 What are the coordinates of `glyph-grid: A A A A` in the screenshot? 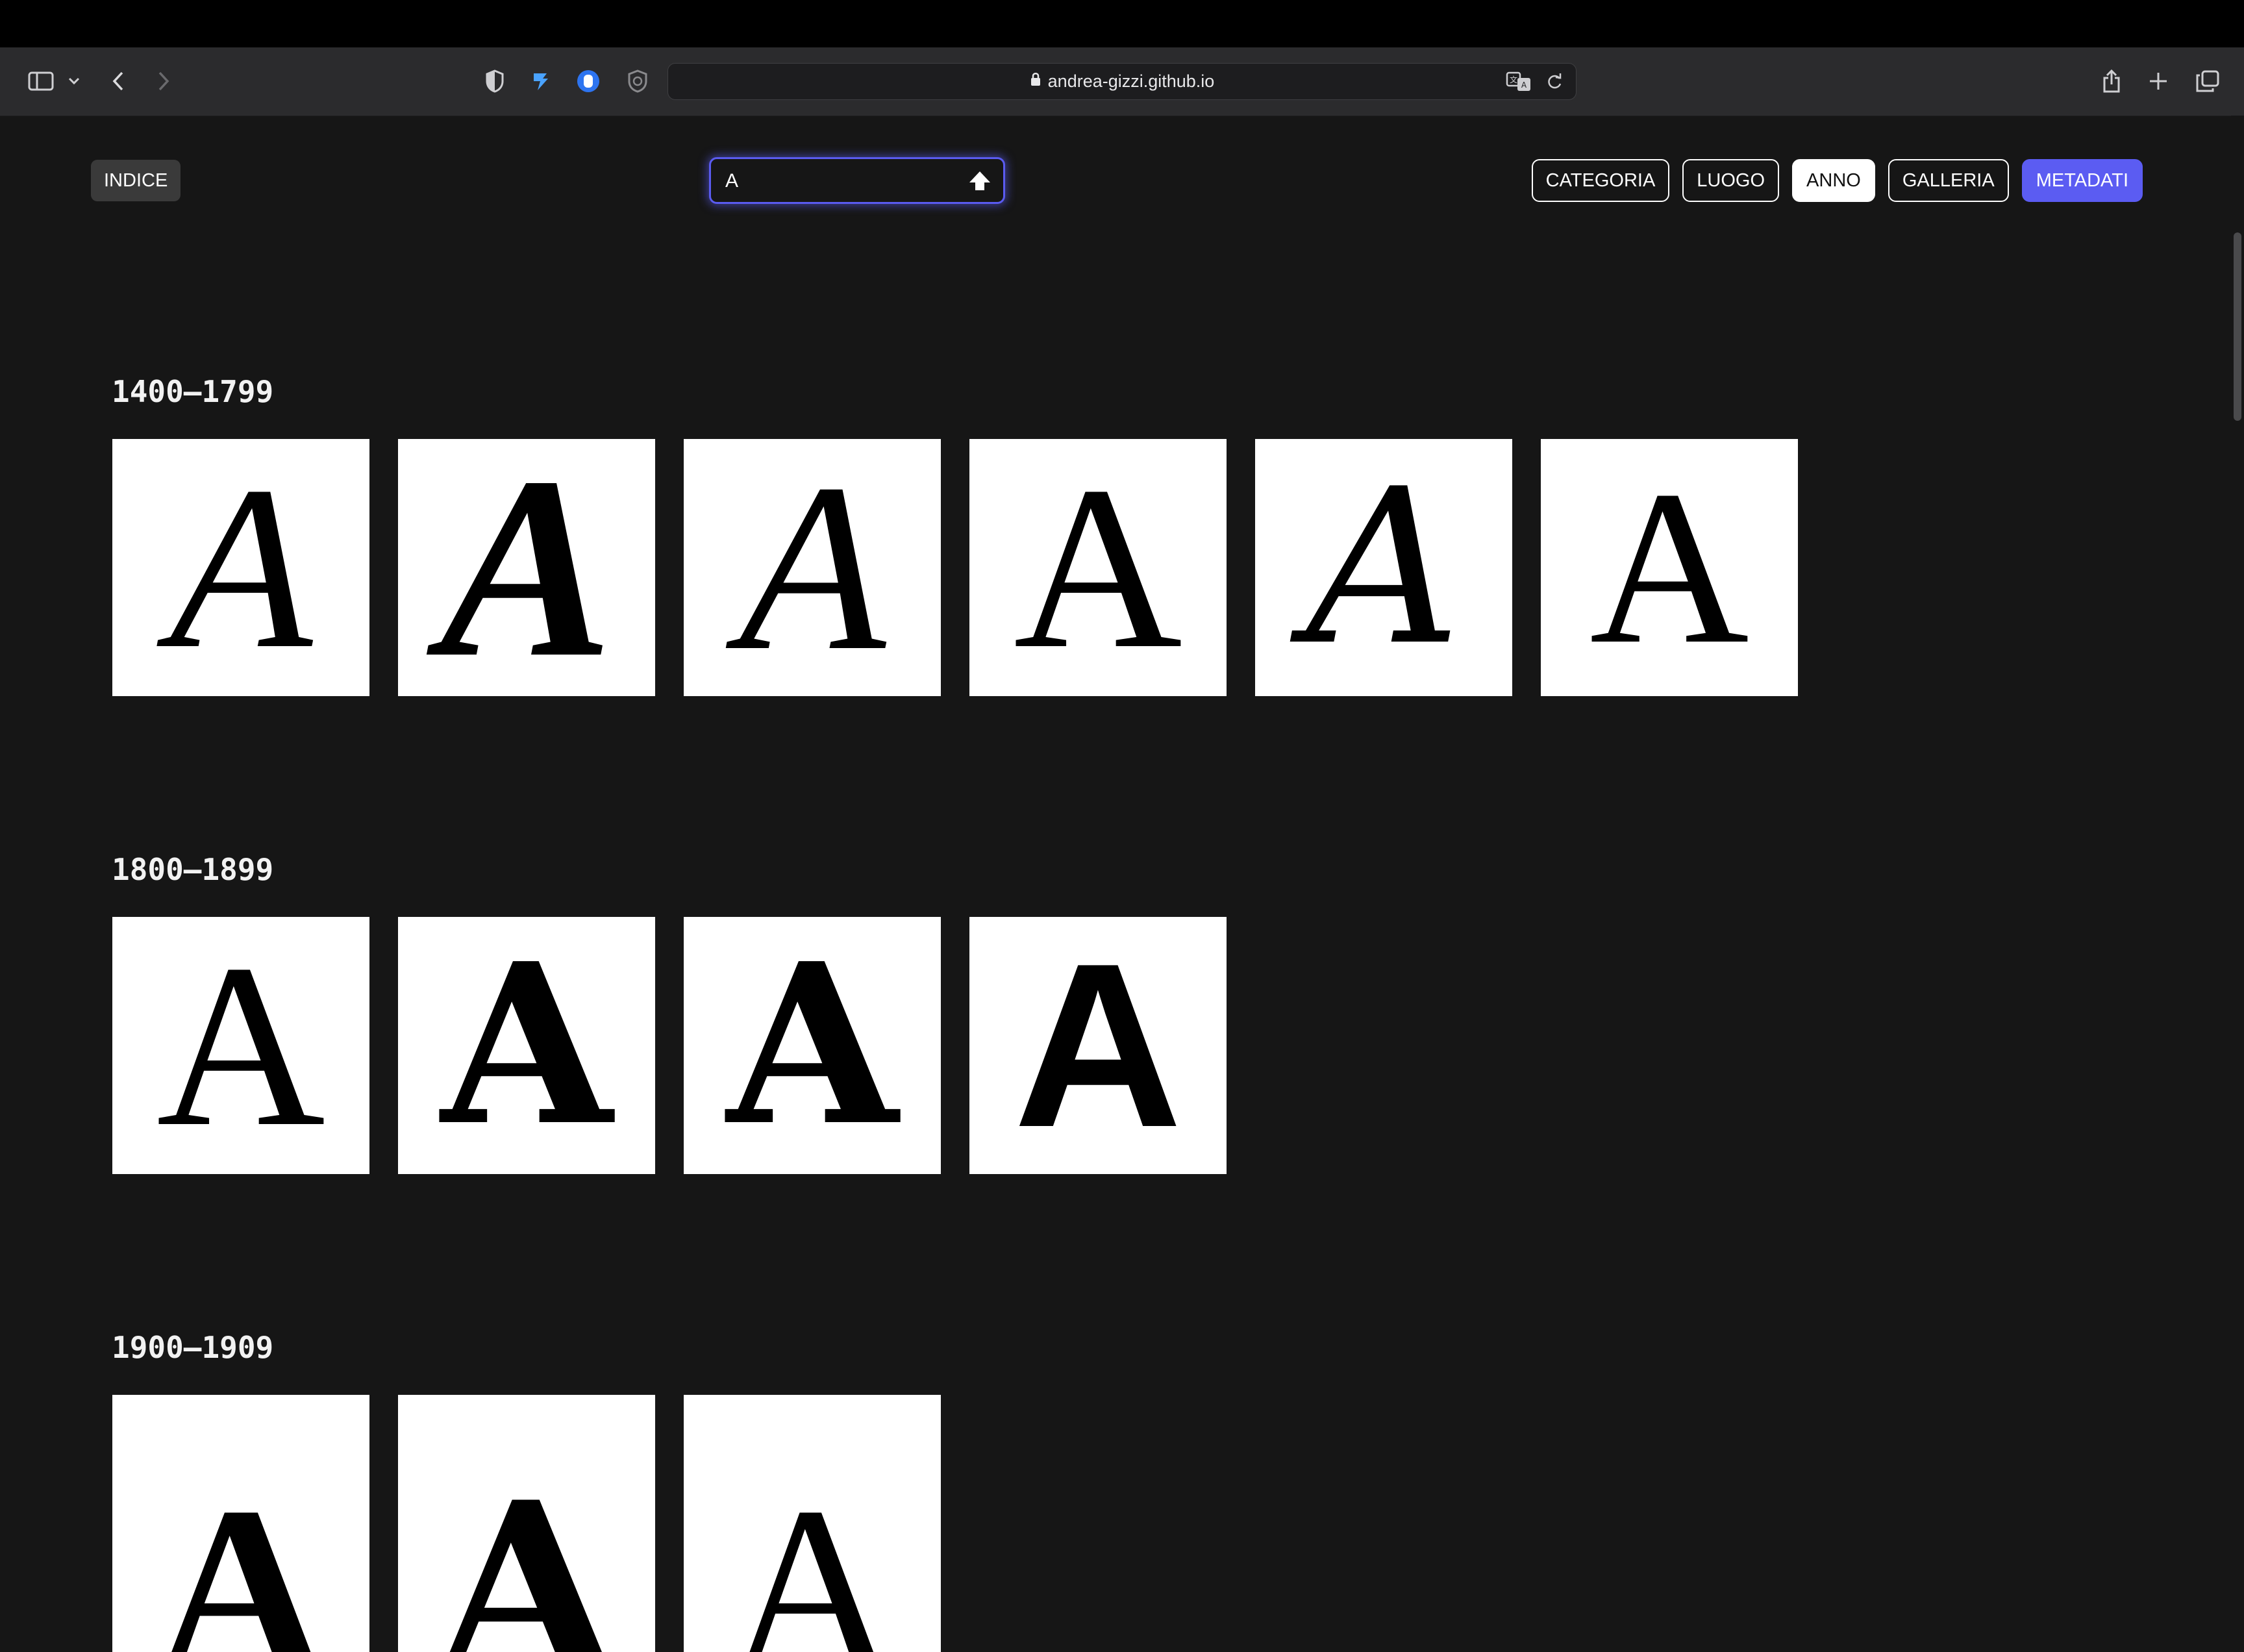 It's located at (669, 1046).